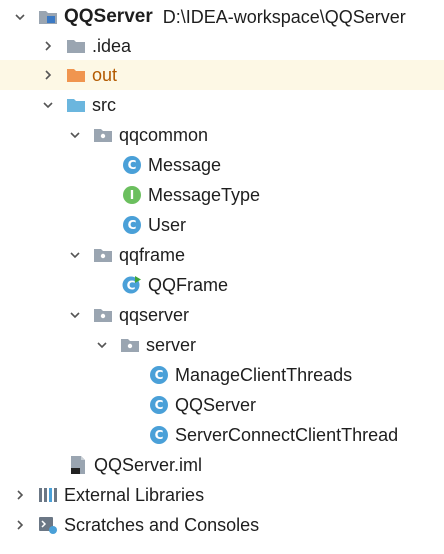 Image resolution: width=444 pixels, height=554 pixels. I want to click on tree-label: Scratches and Consoles, so click(162, 525).